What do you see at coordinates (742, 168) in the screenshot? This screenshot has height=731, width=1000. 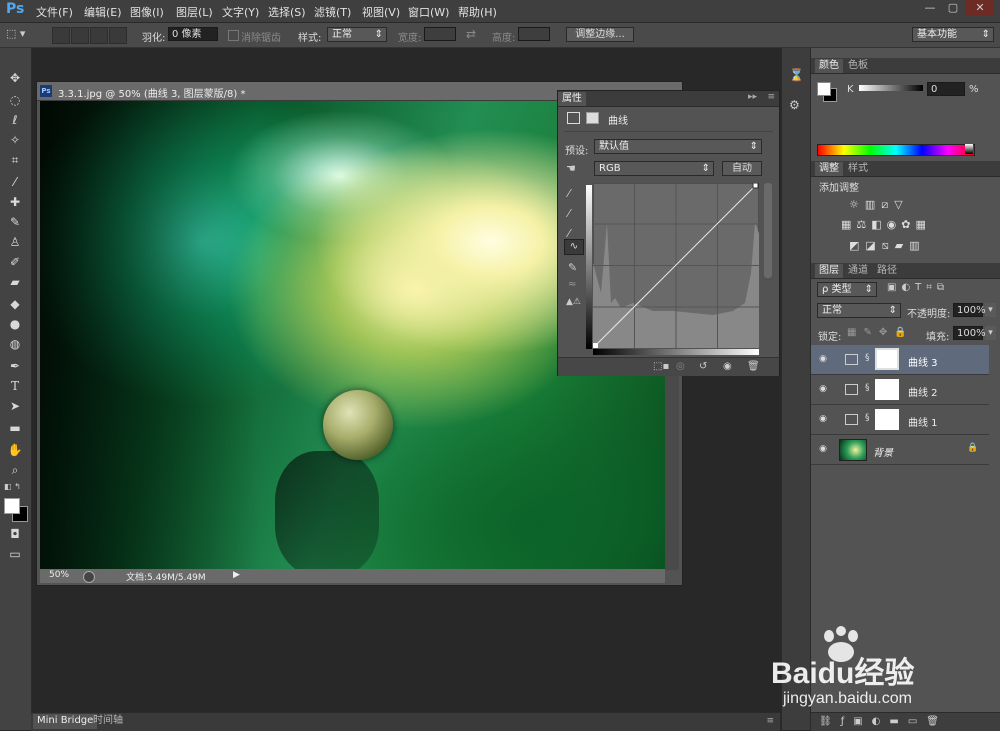 I see `auto-button: 自动` at bounding box center [742, 168].